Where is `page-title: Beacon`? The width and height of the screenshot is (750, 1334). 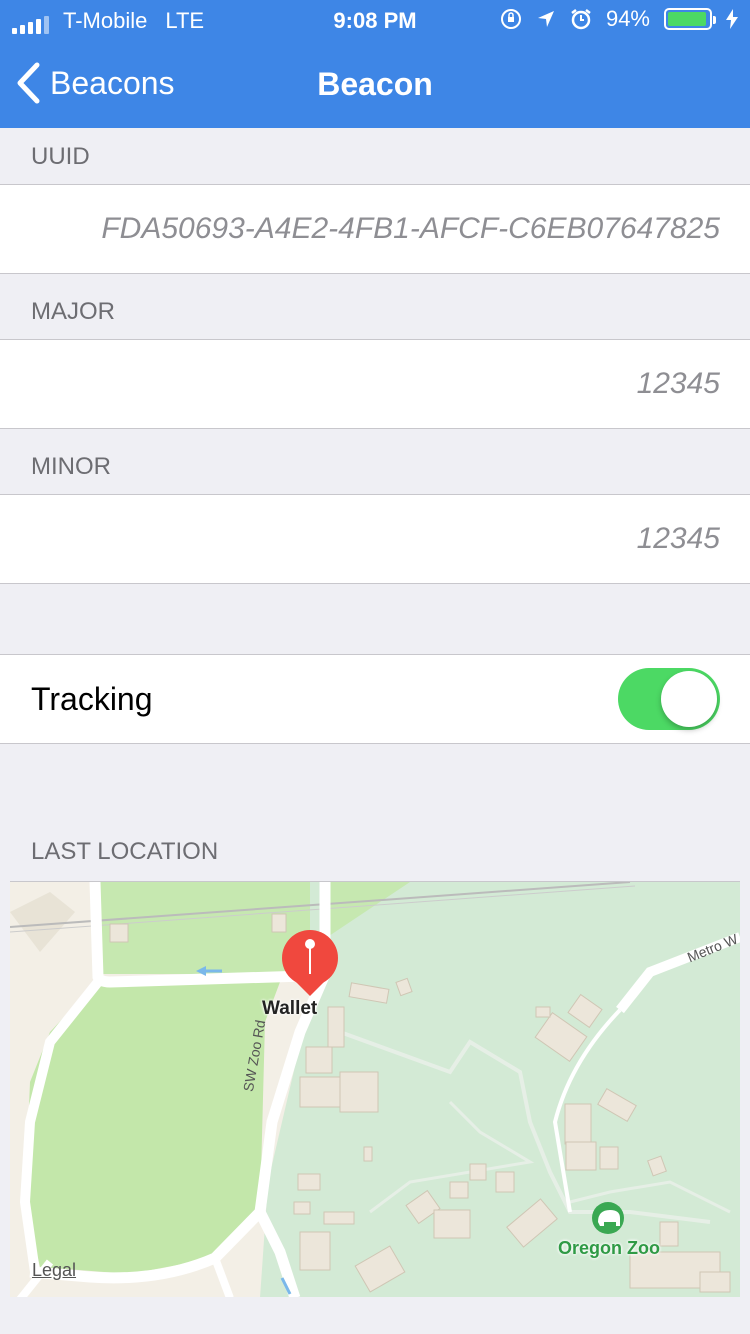 page-title: Beacon is located at coordinates (375, 84).